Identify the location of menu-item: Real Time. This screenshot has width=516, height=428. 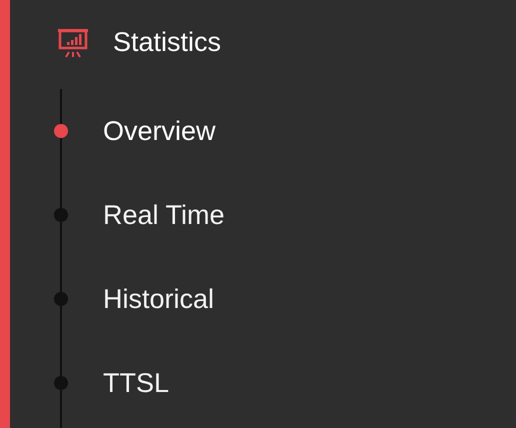
(164, 215).